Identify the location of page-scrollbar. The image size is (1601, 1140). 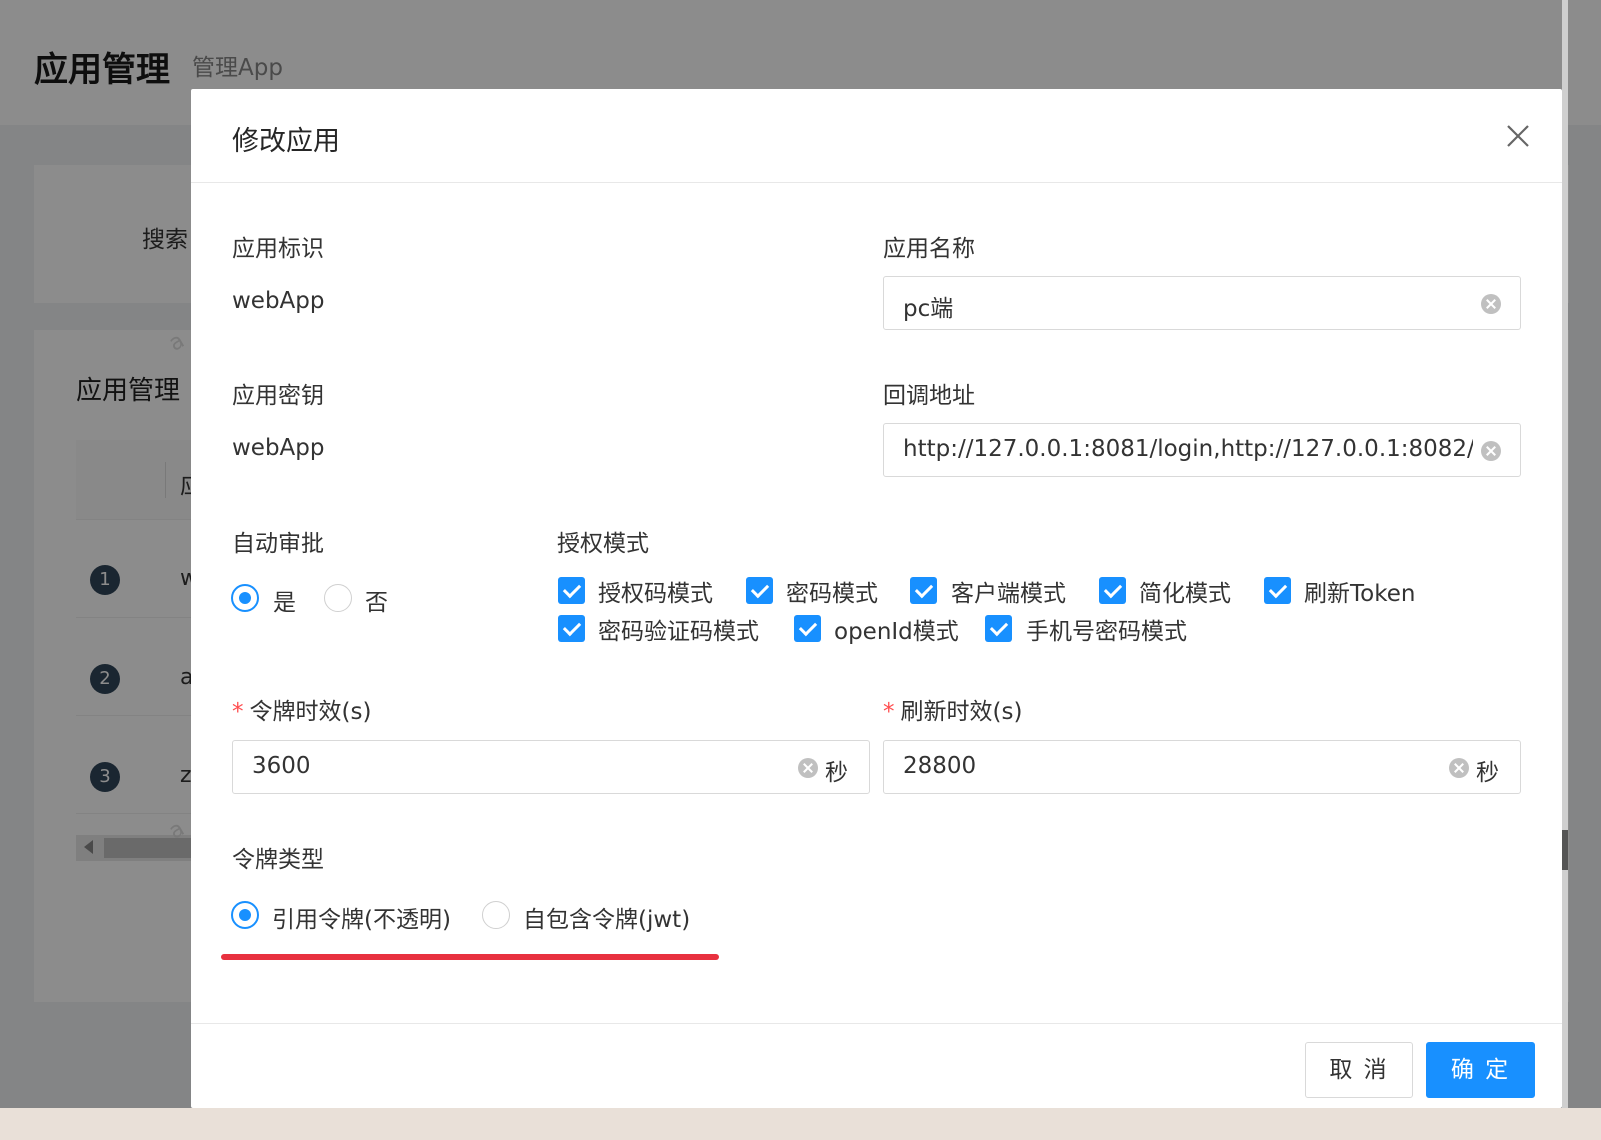
(1565, 554).